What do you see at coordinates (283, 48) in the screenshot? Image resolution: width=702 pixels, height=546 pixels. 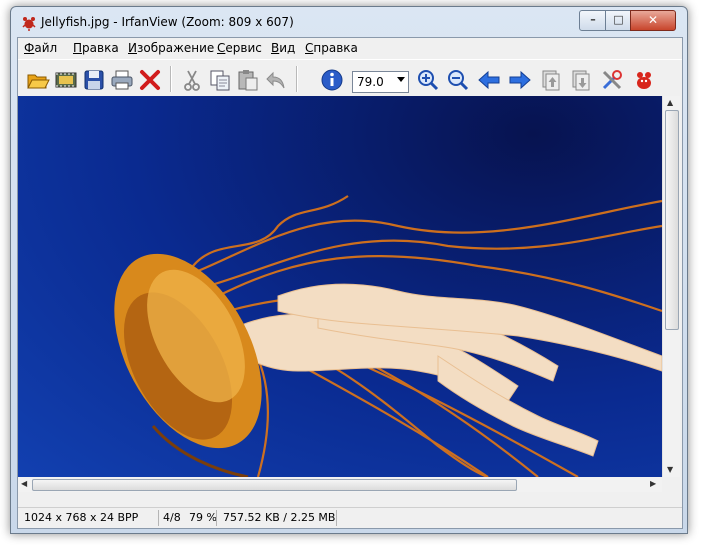 I see `menu-view: Вид` at bounding box center [283, 48].